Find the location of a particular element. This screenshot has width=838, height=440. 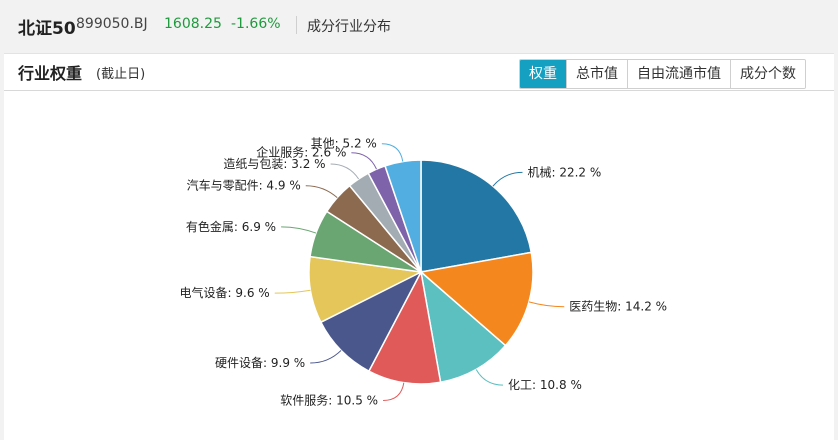

index-price: 1608.25 is located at coordinates (193, 24).